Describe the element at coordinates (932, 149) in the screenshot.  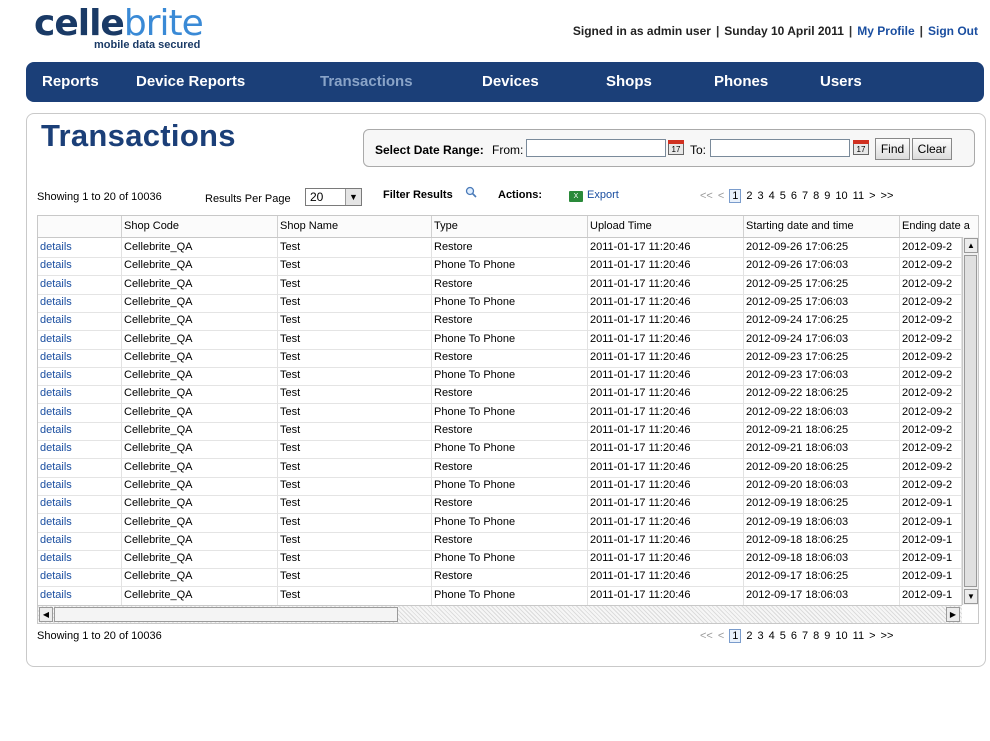
I see `clear-button: Clear` at that location.